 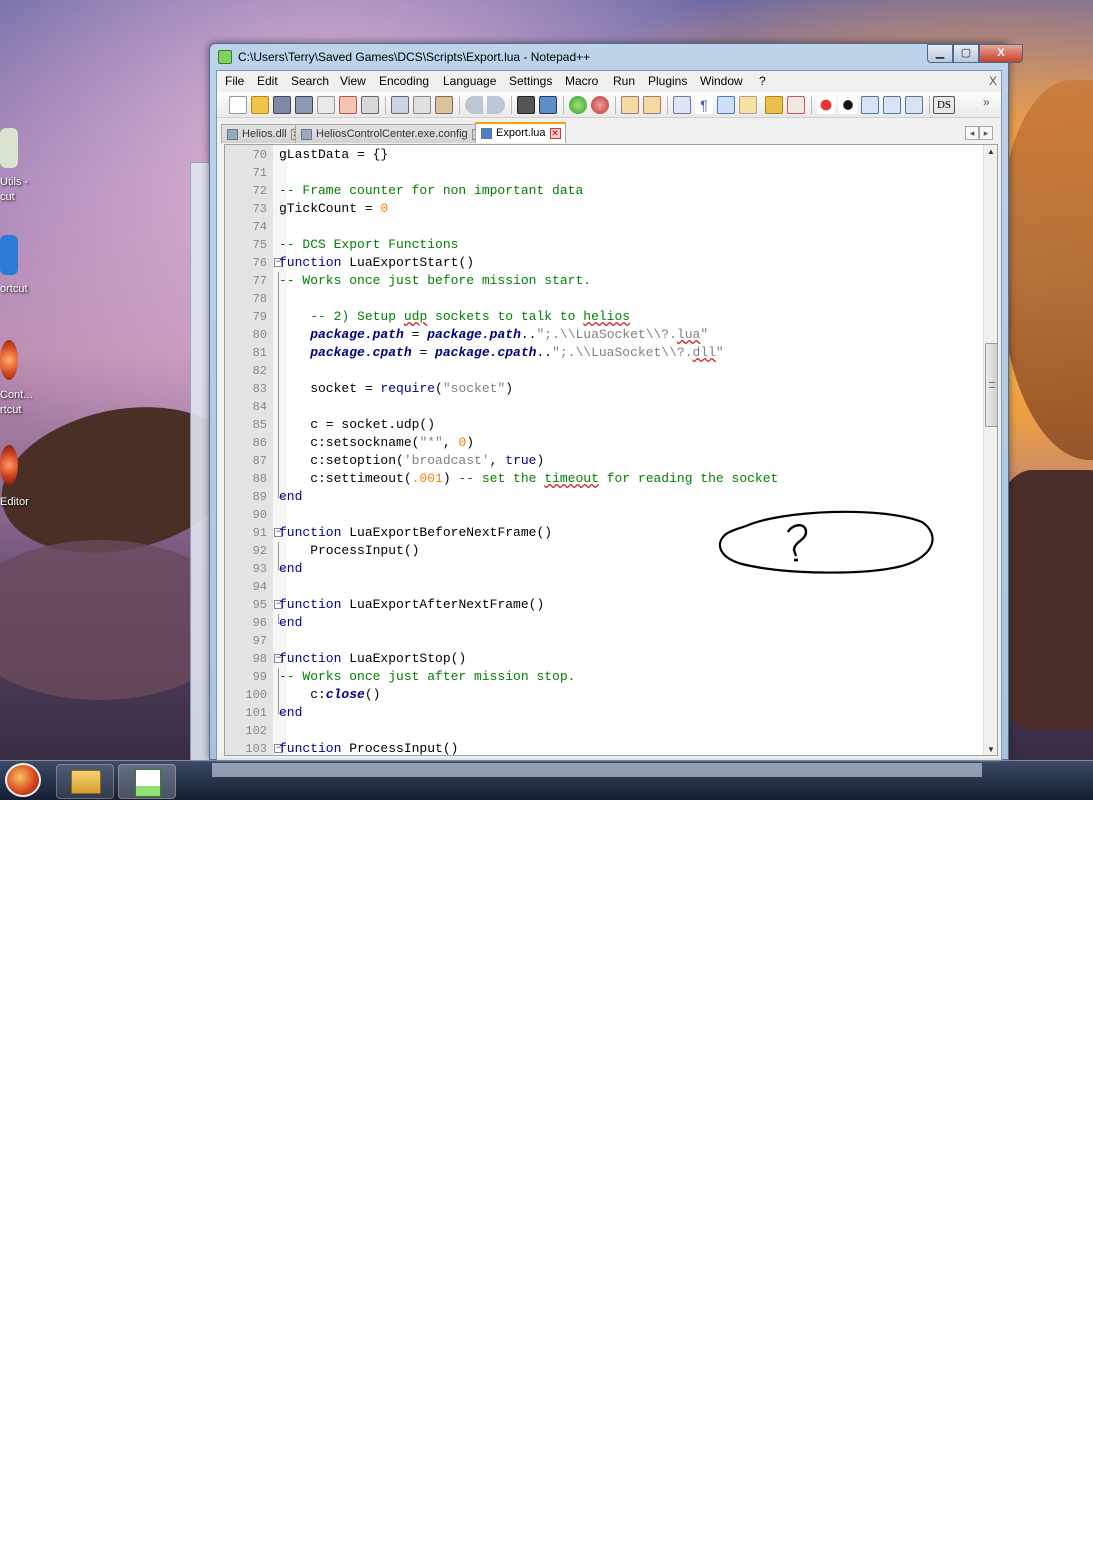 What do you see at coordinates (264, 133) in the screenshot?
I see `tab-helios-dll: Helios.dll✕` at bounding box center [264, 133].